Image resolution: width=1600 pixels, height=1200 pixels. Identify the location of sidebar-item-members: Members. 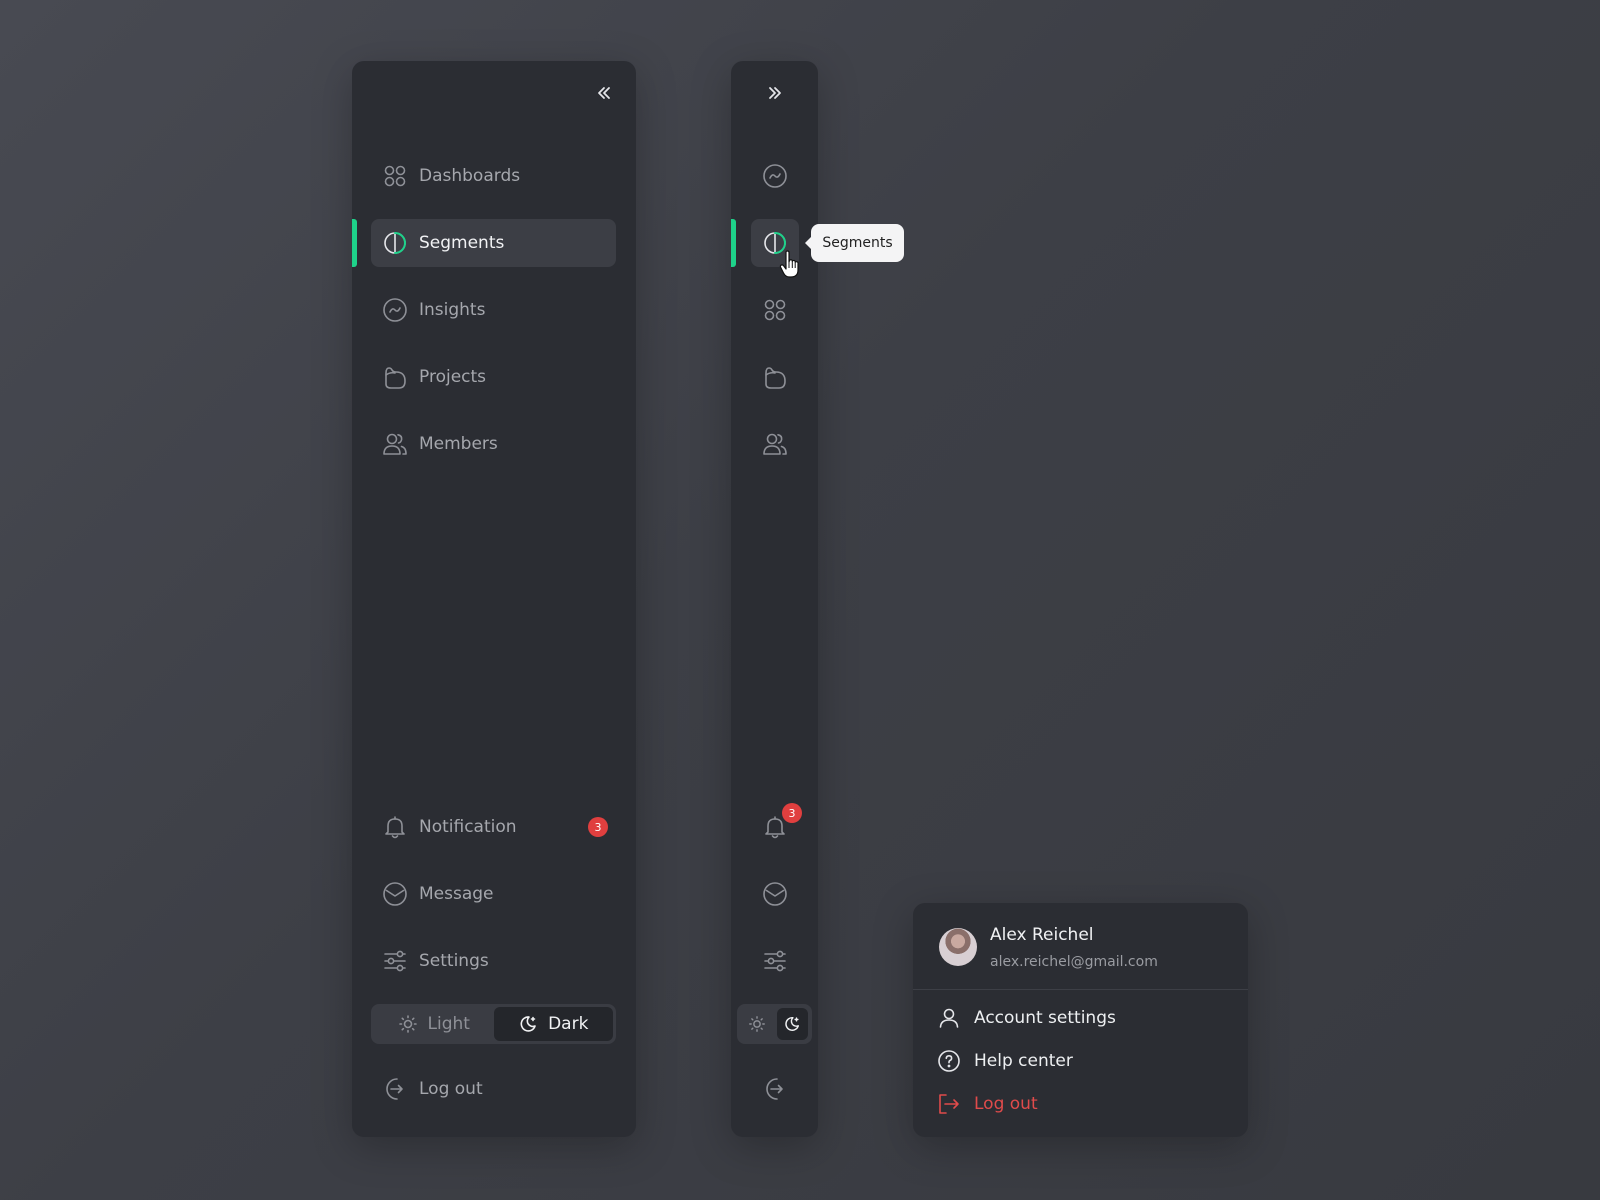
(493, 444).